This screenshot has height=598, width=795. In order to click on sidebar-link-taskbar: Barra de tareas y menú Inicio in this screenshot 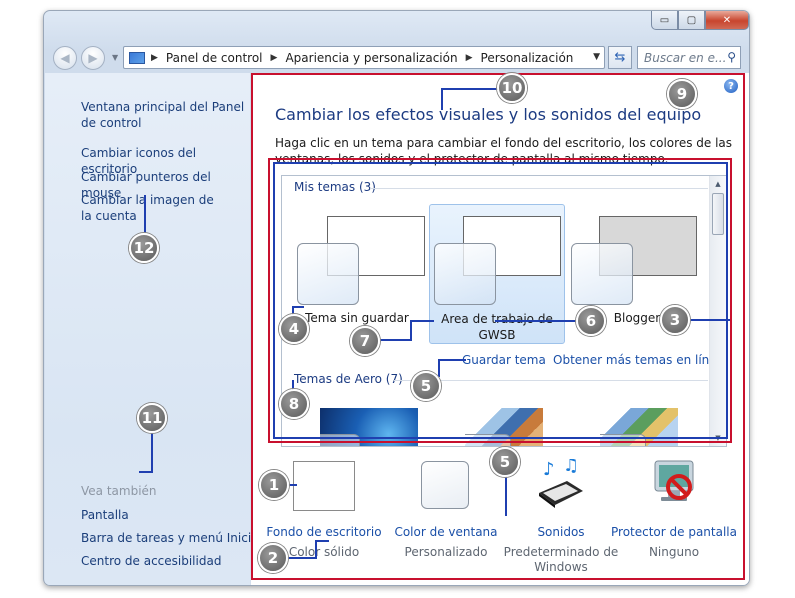, I will do `click(171, 538)`.